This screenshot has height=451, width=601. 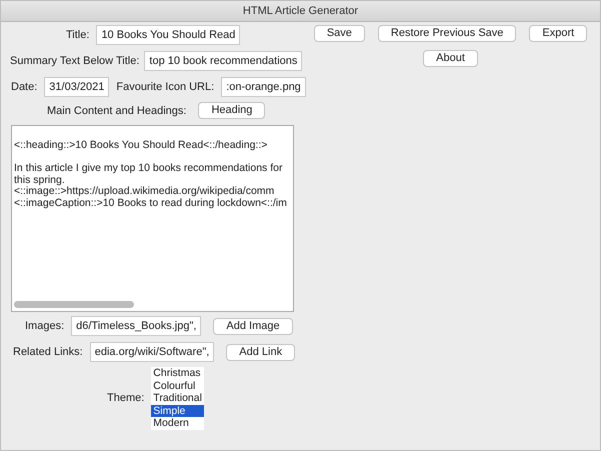 What do you see at coordinates (253, 326) in the screenshot?
I see `add-image-button: Add Image` at bounding box center [253, 326].